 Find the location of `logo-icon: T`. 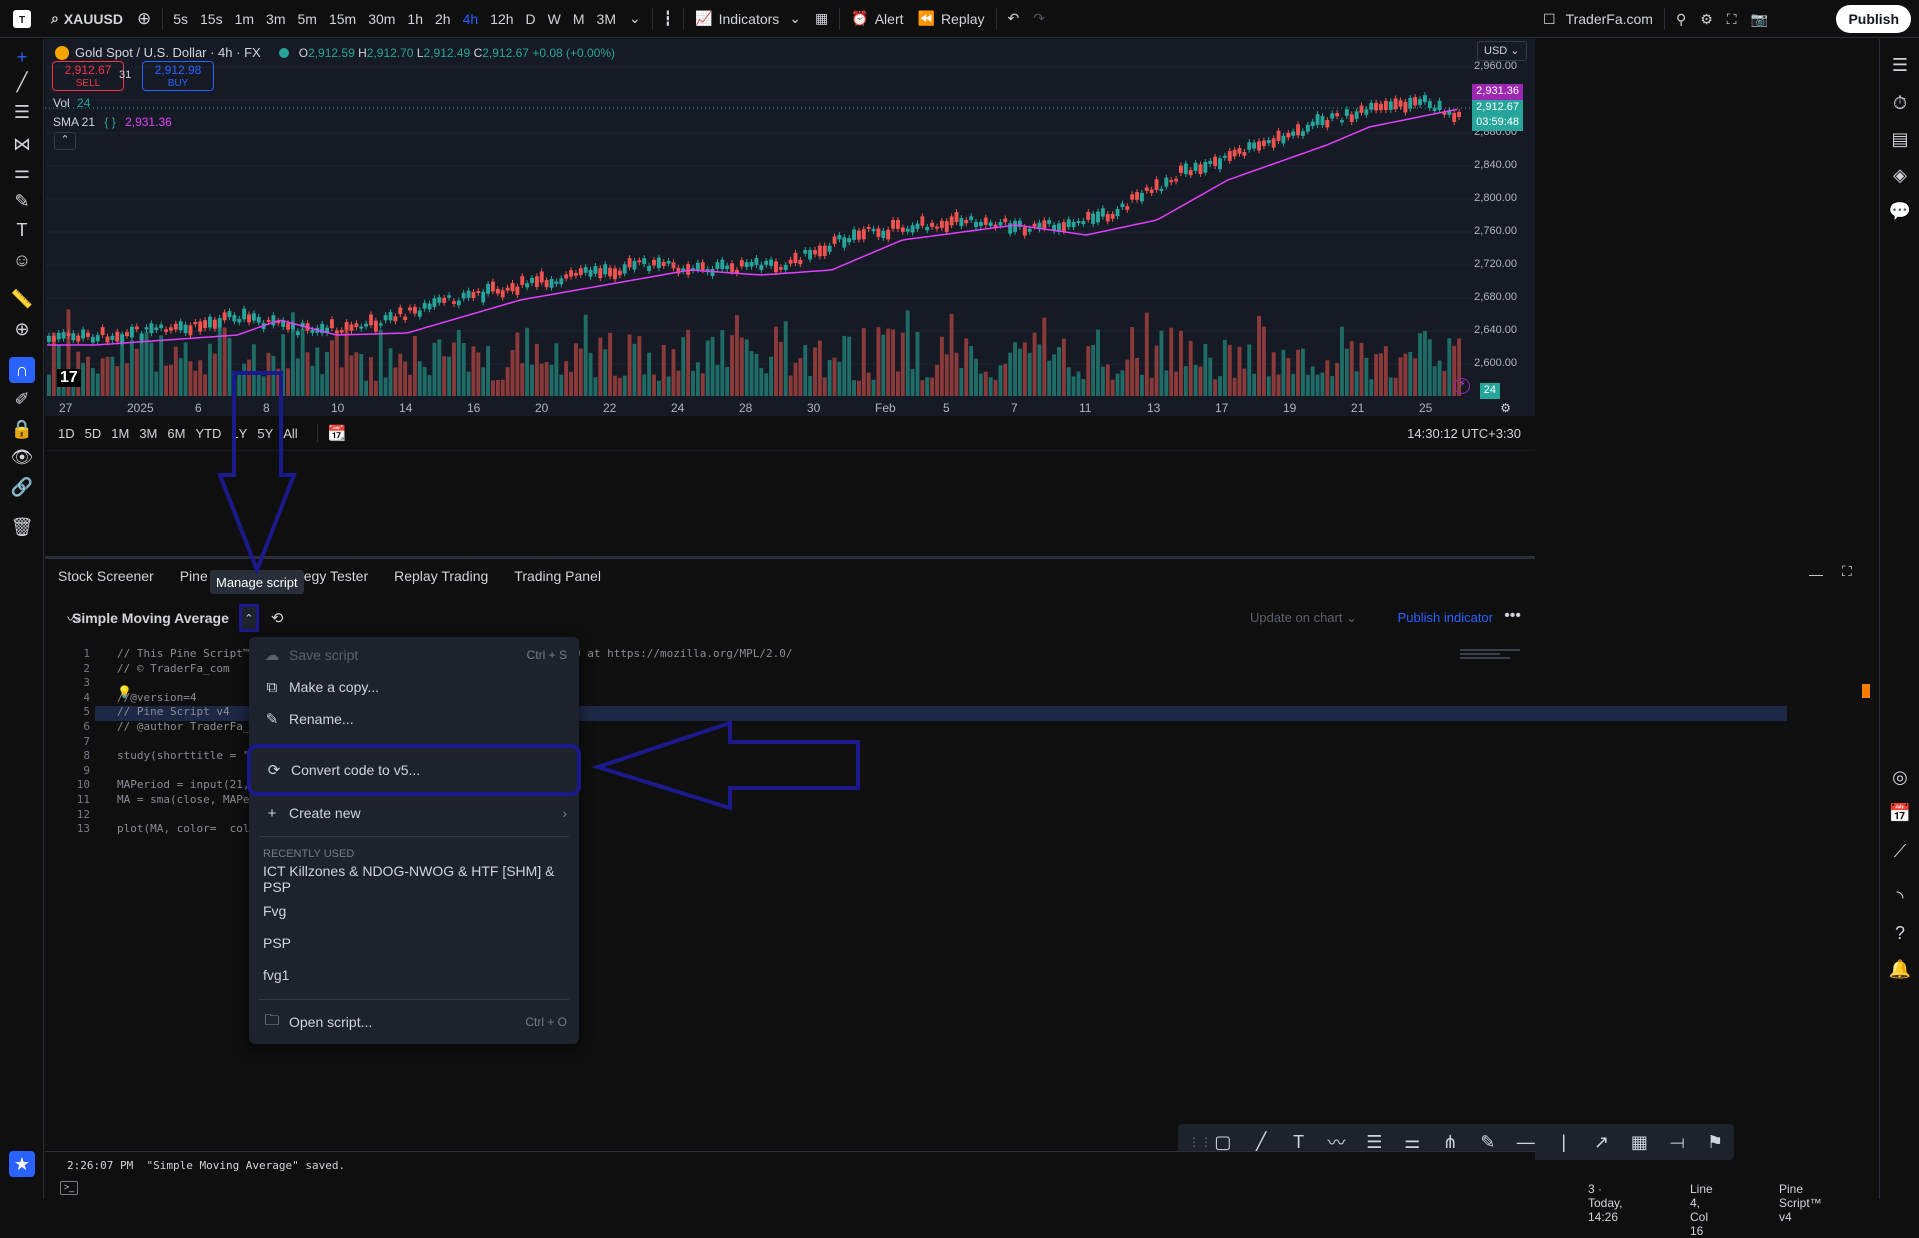

logo-icon: T is located at coordinates (22, 19).